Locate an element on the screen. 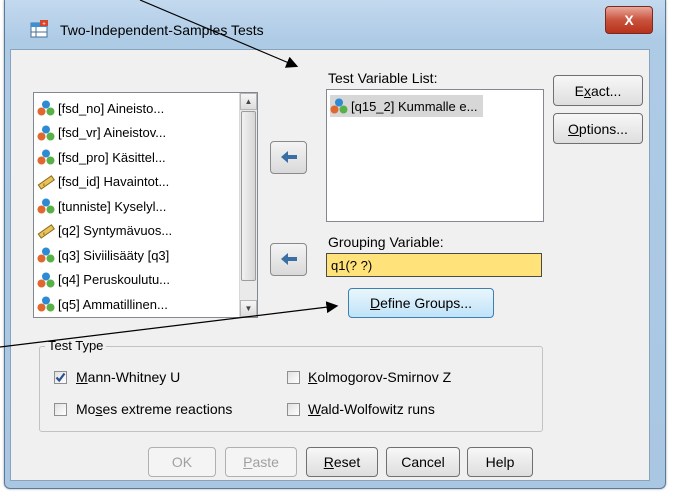 The width and height of the screenshot is (673, 499). test-type-title: Test Type is located at coordinates (76, 345).